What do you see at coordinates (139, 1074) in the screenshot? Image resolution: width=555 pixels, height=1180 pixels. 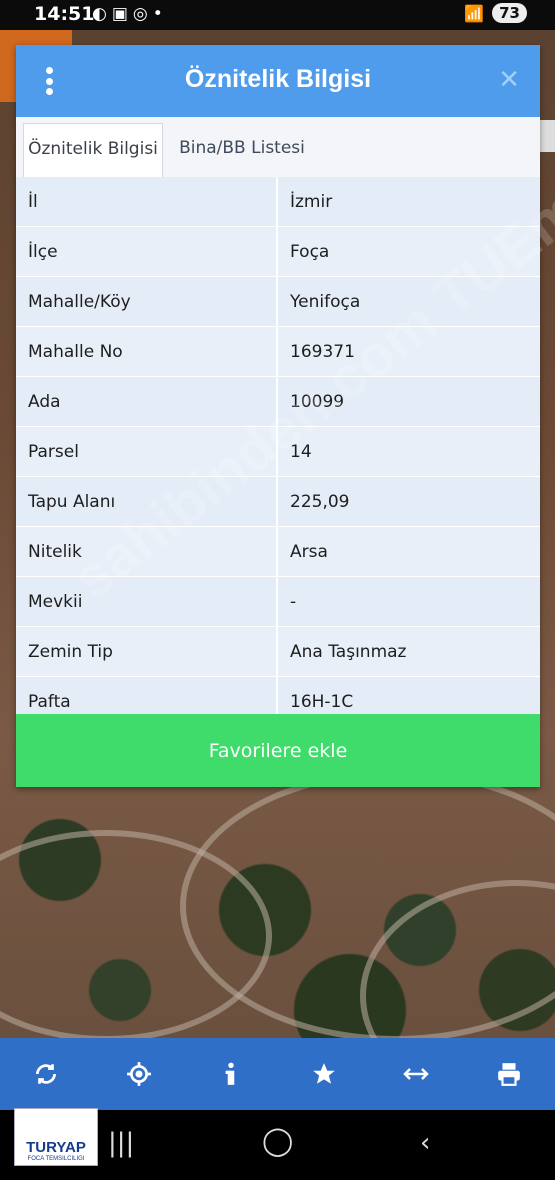 I see `locate-icon` at bounding box center [139, 1074].